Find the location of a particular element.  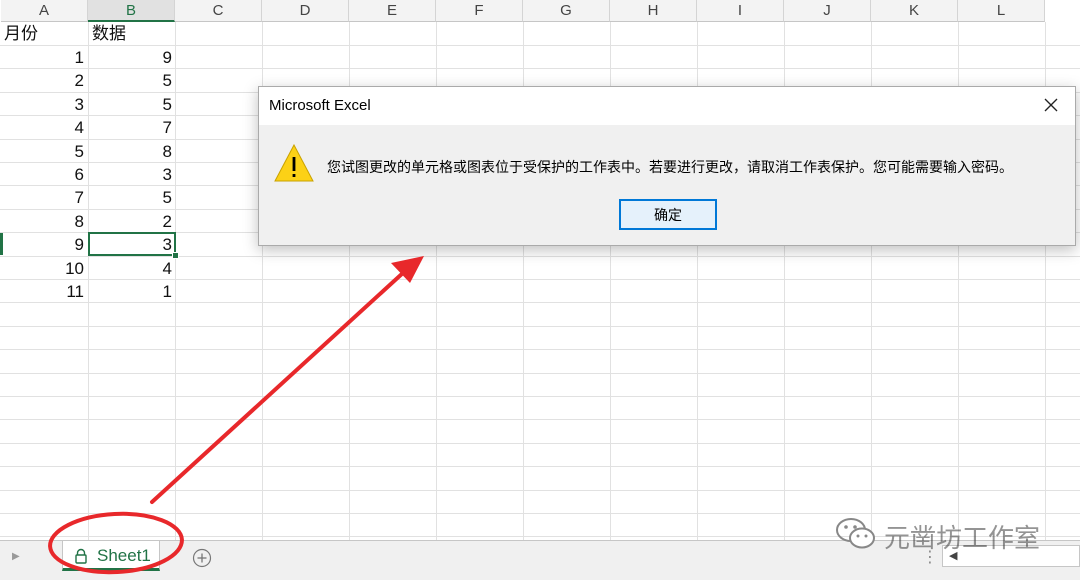

column-header-d: D is located at coordinates (305, 11).